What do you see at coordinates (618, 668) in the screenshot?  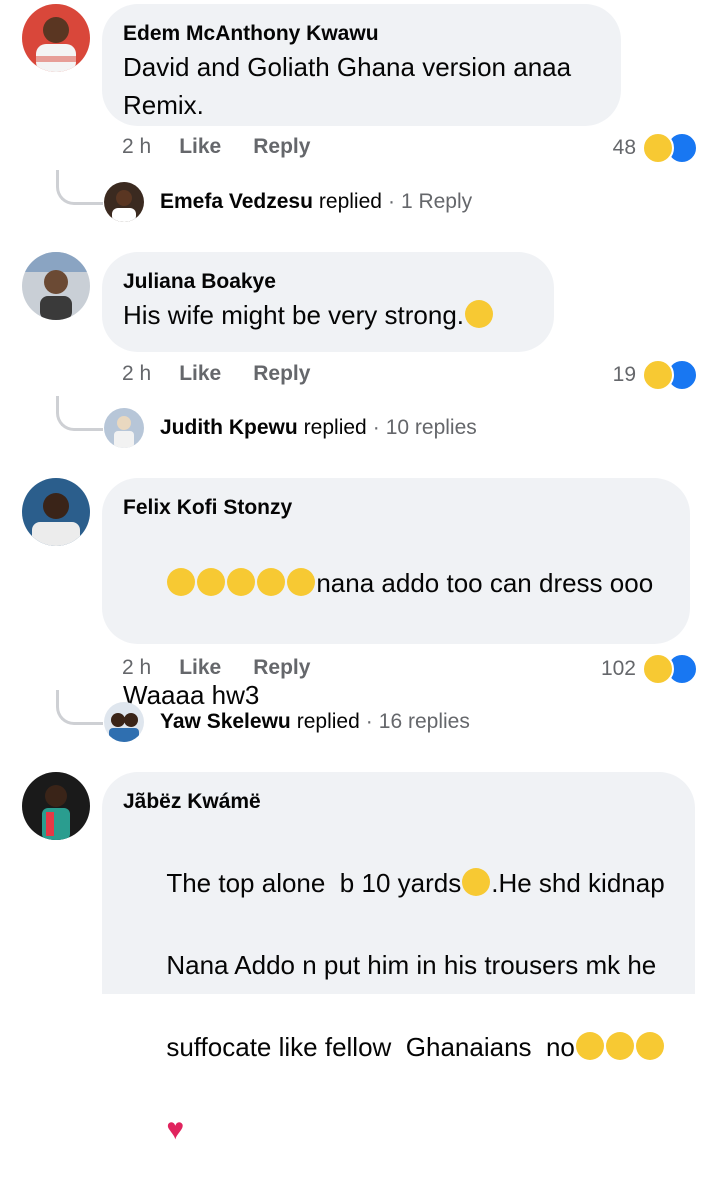 I see `reaction-count: 102` at bounding box center [618, 668].